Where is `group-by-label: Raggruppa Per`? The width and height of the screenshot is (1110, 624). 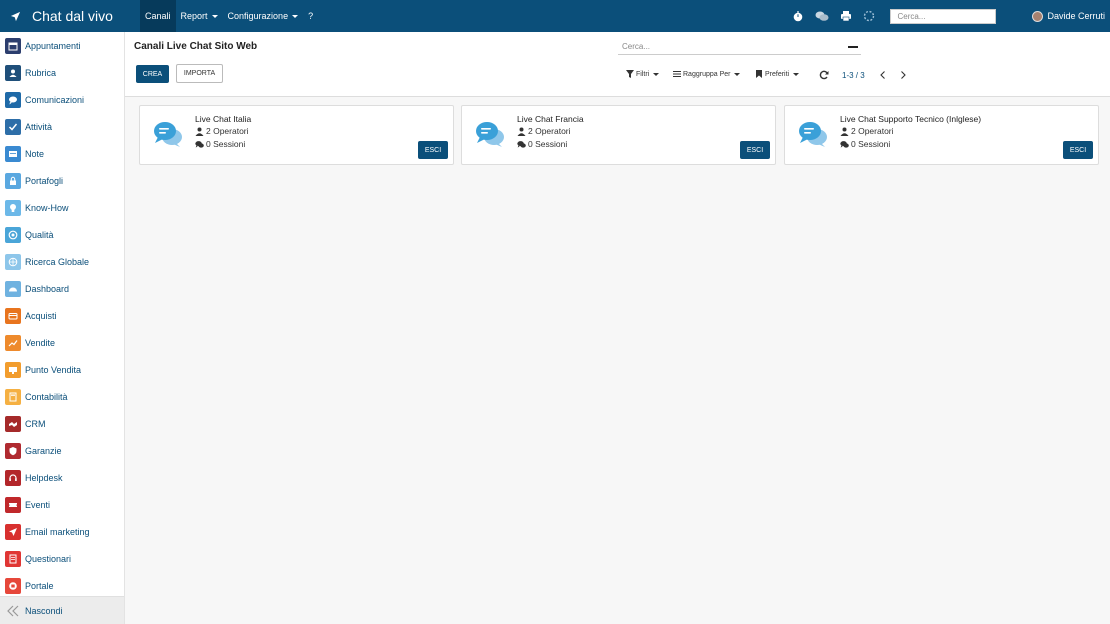 group-by-label: Raggruppa Per is located at coordinates (707, 74).